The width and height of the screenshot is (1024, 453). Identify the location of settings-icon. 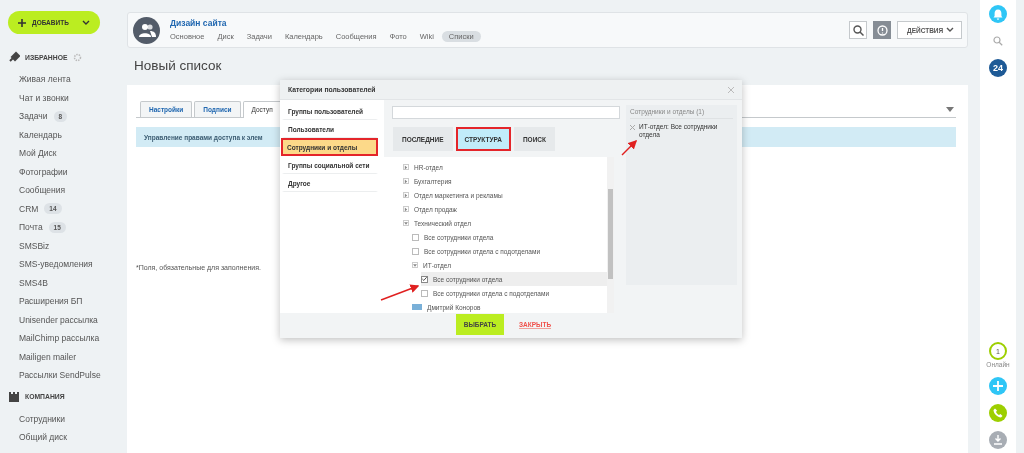
(77, 57).